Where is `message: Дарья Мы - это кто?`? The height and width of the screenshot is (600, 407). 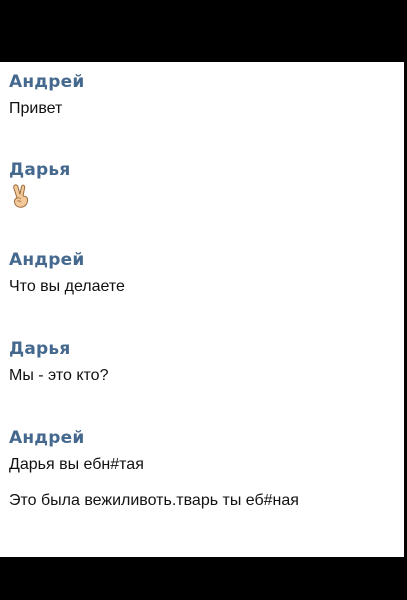 message: Дарья Мы - это кто? is located at coordinates (58, 362).